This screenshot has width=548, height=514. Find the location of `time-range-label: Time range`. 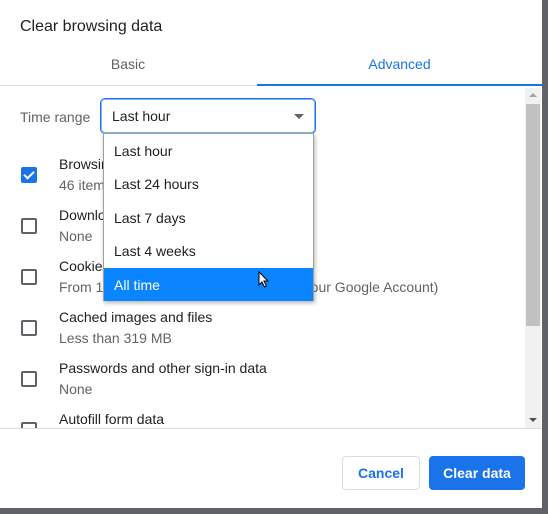

time-range-label: Time range is located at coordinates (55, 117).